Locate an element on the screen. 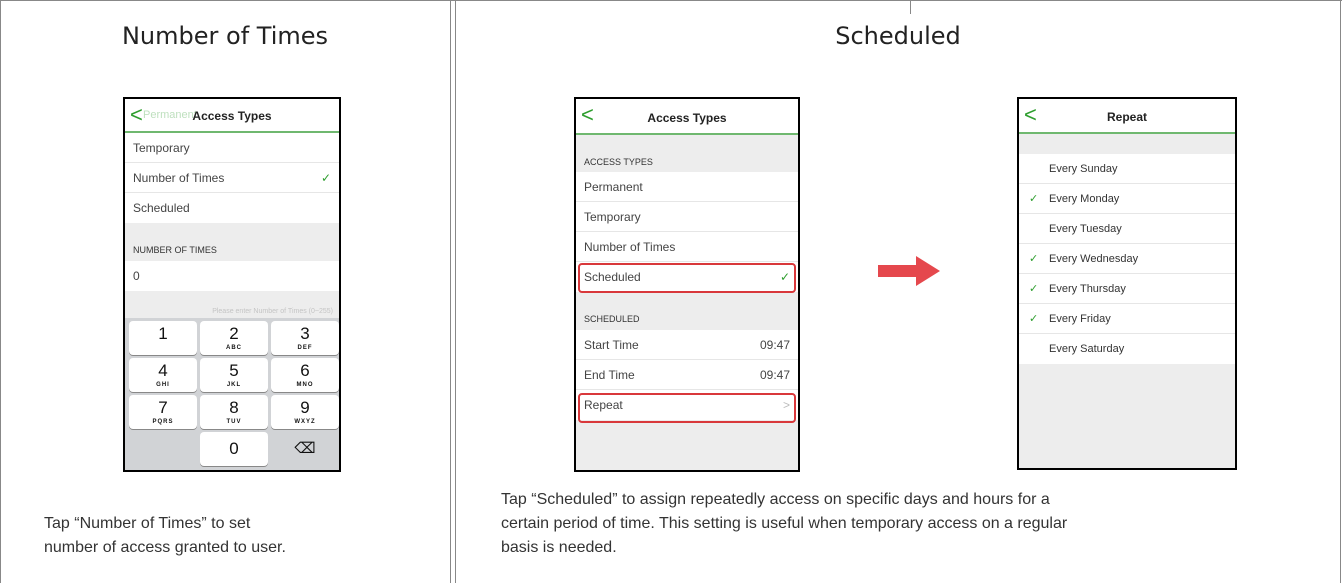  section-header-scheduled: SCHEDULED is located at coordinates (687, 311).